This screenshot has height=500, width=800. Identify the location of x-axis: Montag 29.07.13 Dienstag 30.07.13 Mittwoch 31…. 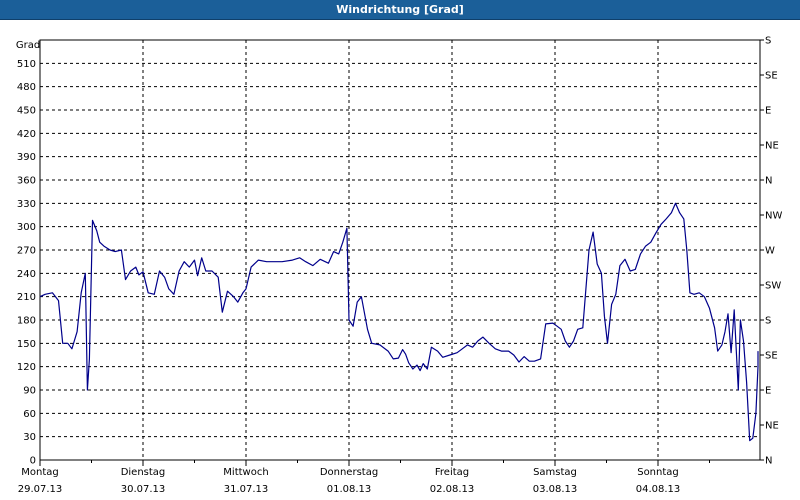
(364, 477).